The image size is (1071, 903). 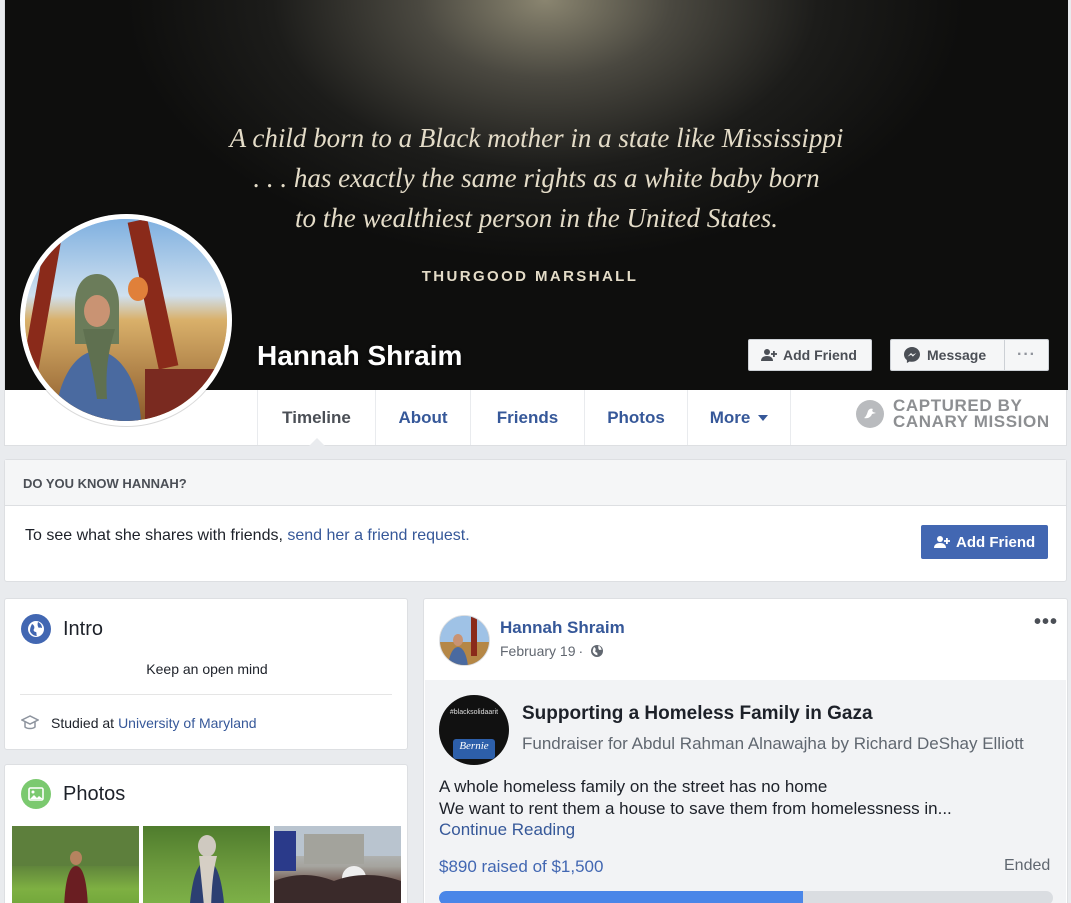 What do you see at coordinates (30, 722) in the screenshot?
I see `graduation-cap-icon` at bounding box center [30, 722].